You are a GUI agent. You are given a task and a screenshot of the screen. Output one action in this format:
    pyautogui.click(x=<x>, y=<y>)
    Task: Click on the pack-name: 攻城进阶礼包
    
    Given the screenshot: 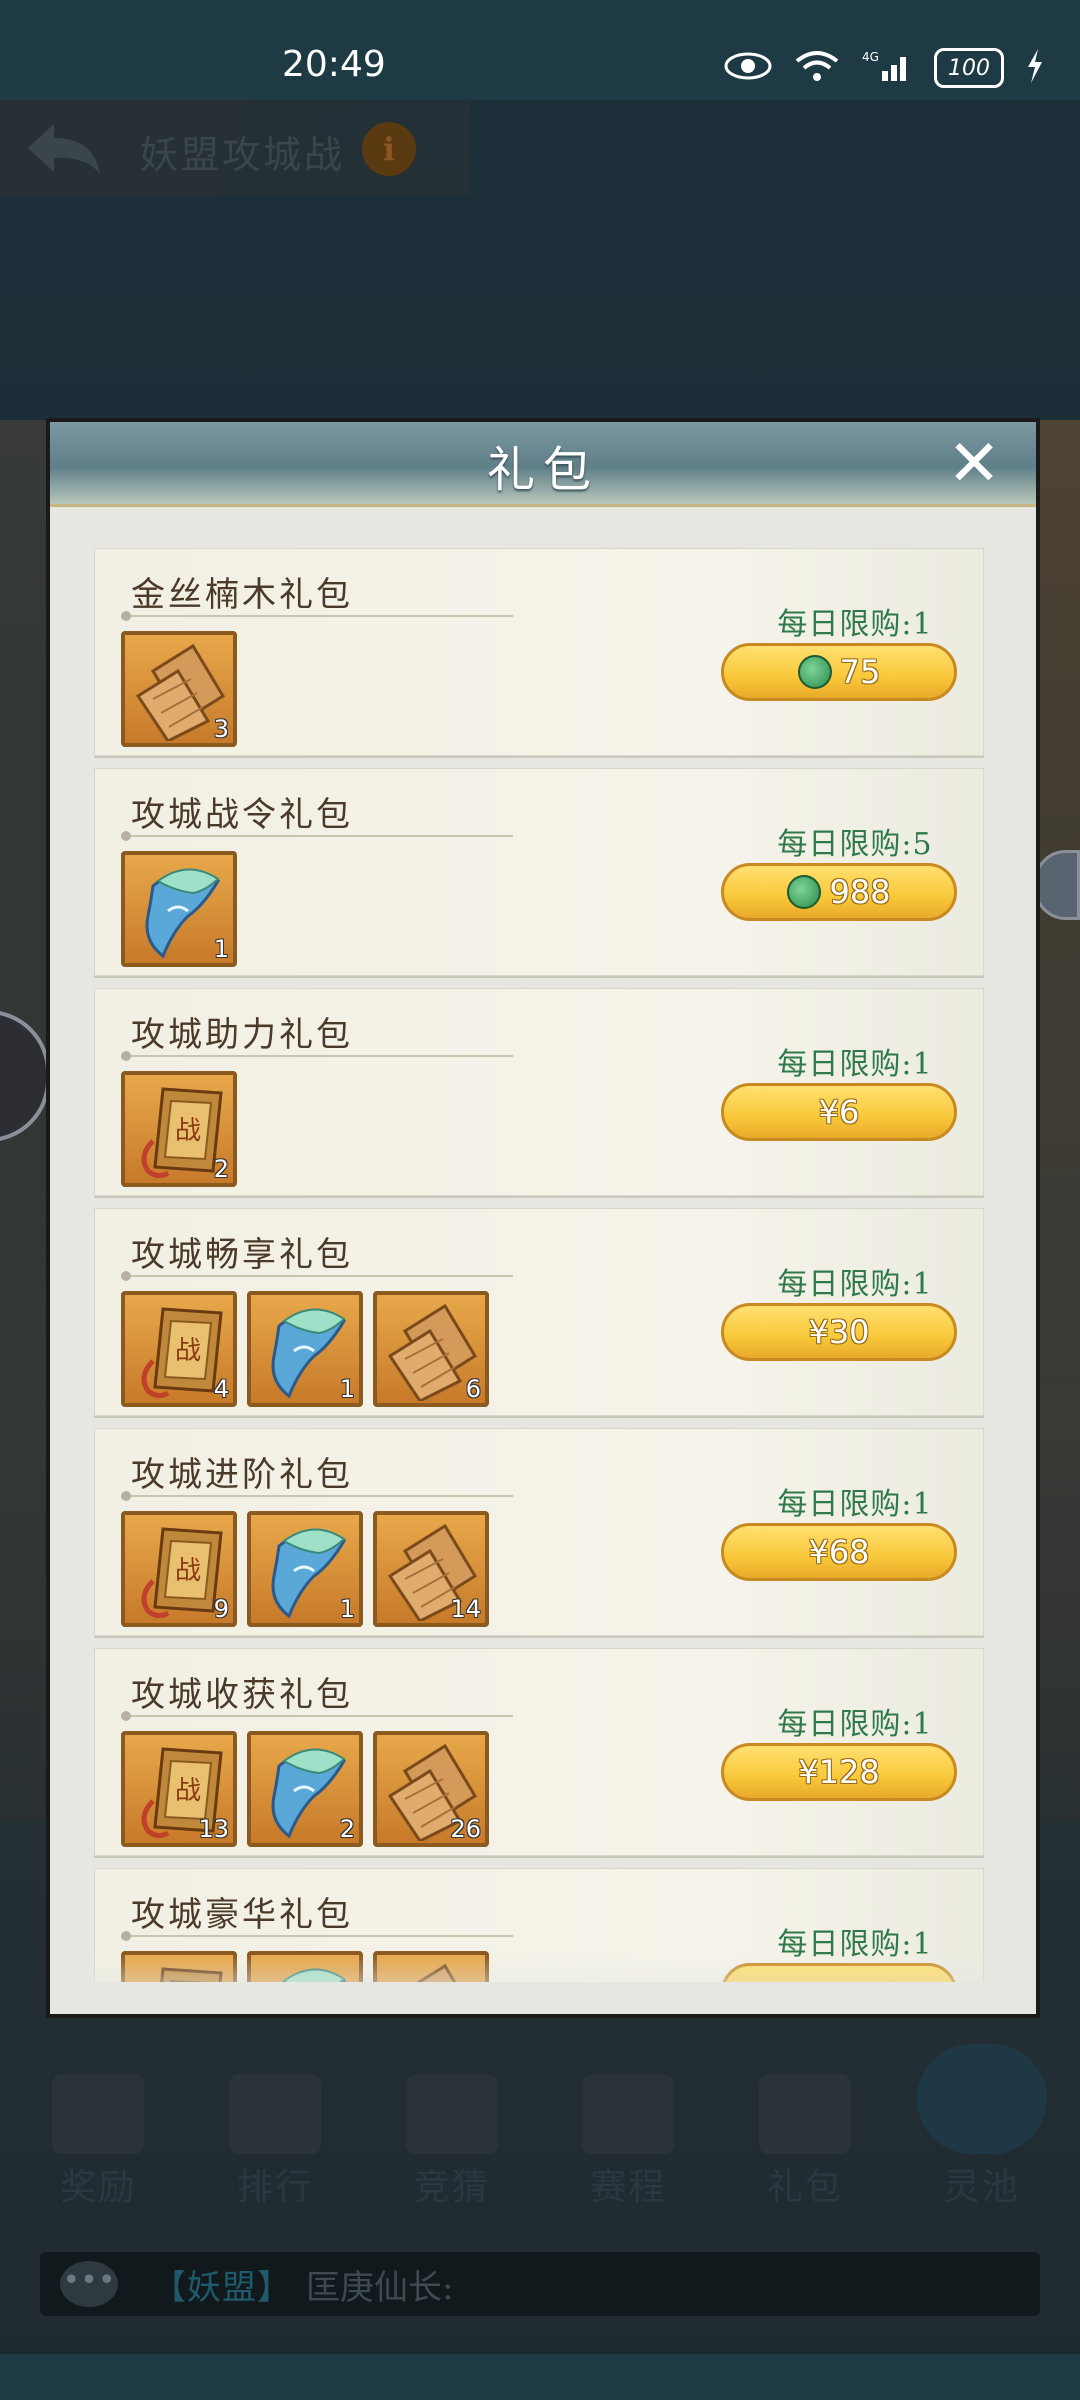 What is the action you would take?
    pyautogui.click(x=242, y=1475)
    